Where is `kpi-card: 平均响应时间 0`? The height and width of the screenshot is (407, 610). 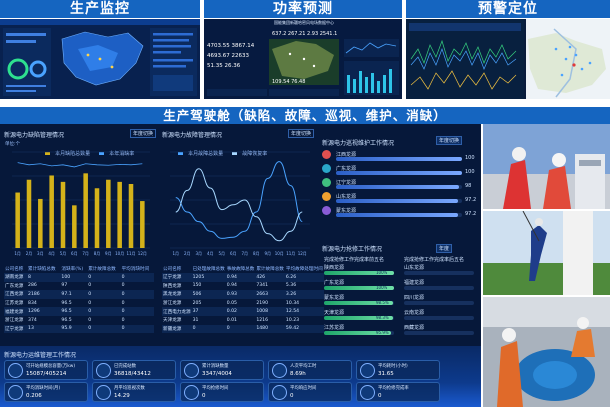 kpi-card: 平均响应时间 0 is located at coordinates (310, 392).